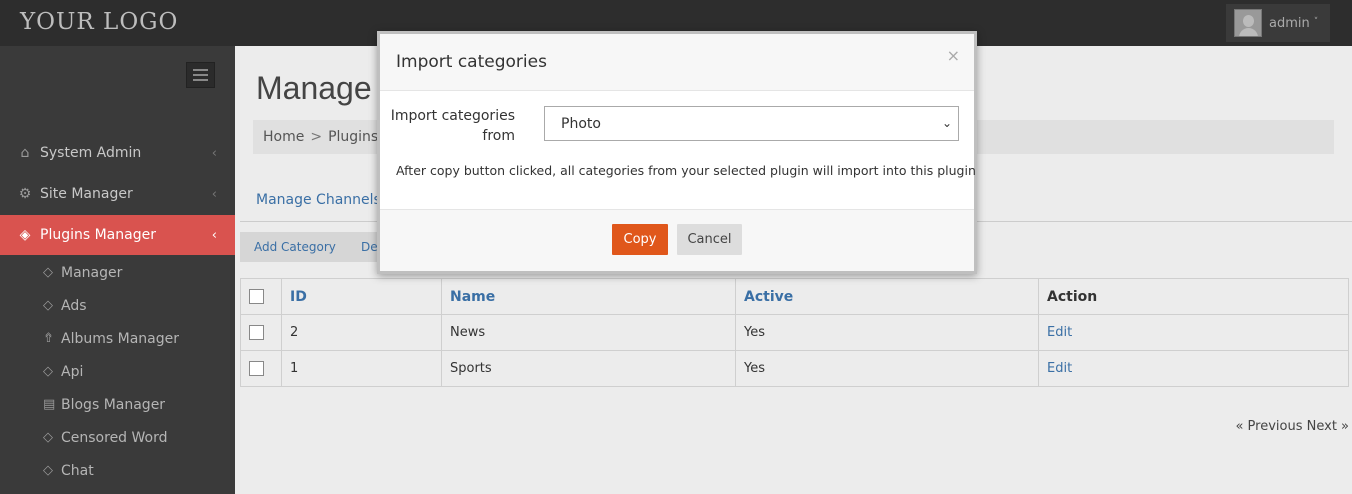 The width and height of the screenshot is (1352, 494). I want to click on cancel-button: Cancel, so click(709, 239).